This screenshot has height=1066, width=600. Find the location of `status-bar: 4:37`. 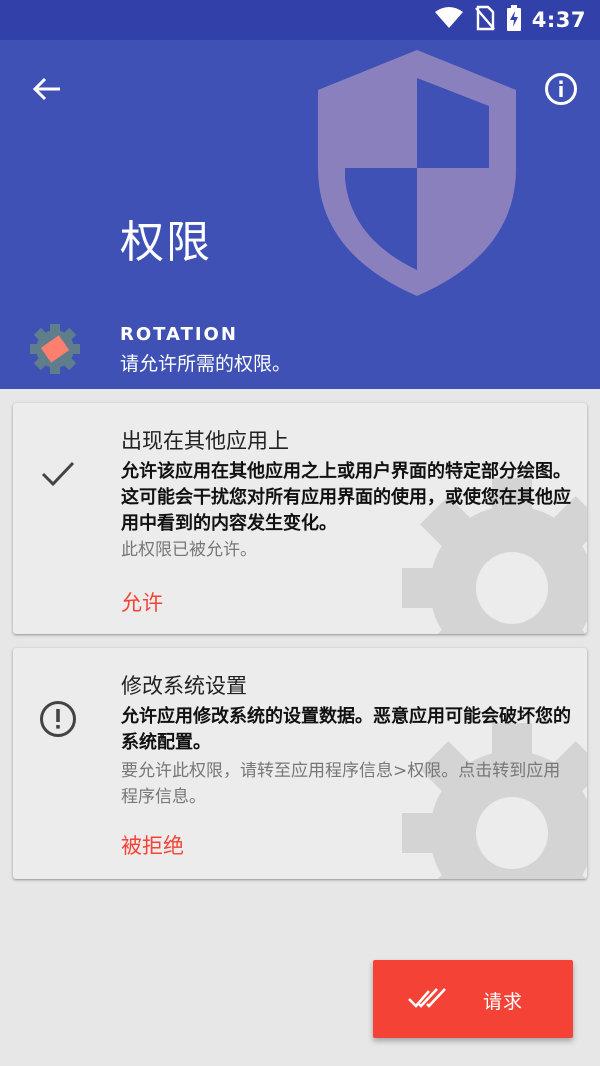

status-bar: 4:37 is located at coordinates (300, 20).